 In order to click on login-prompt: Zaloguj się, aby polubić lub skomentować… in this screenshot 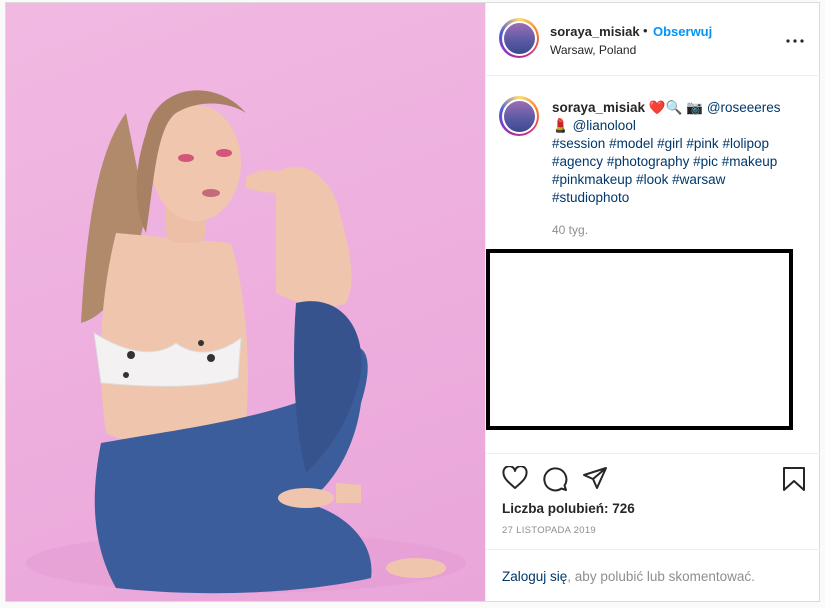, I will do `click(653, 575)`.